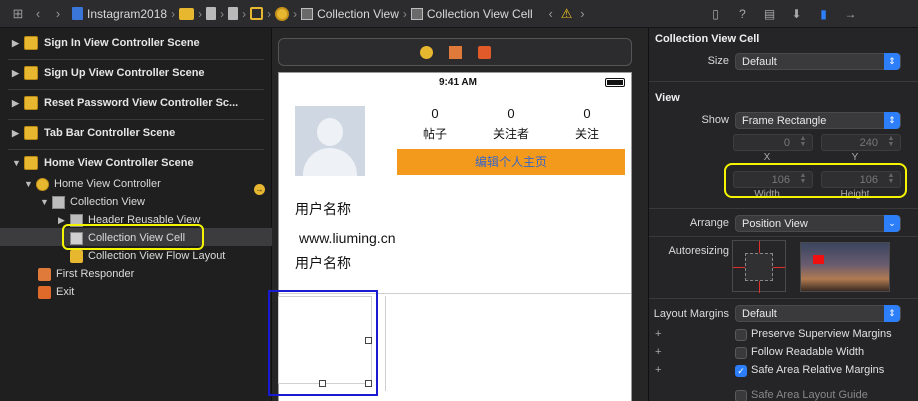  I want to click on stat-posts-label: 帖子, so click(434, 134).